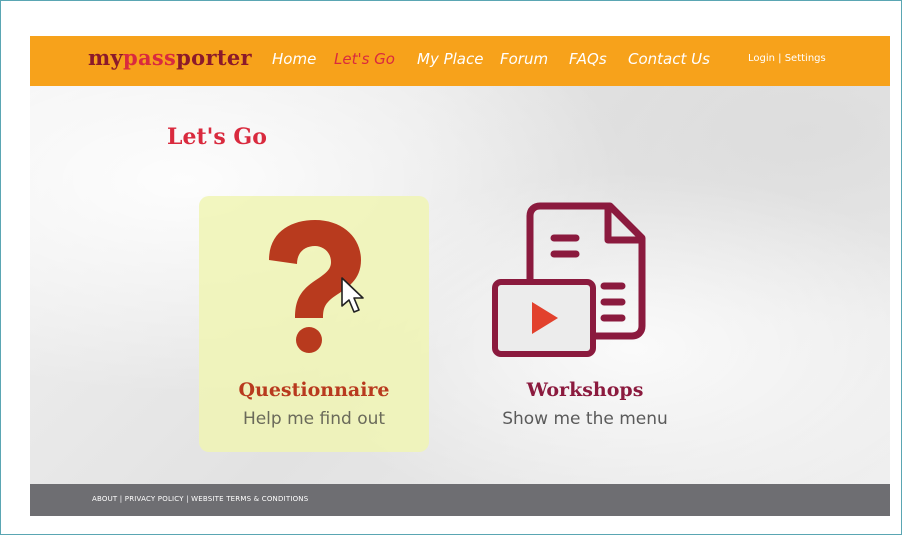 Image resolution: width=902 pixels, height=535 pixels. What do you see at coordinates (352, 295) in the screenshot?
I see `mouse-cursor-icon` at bounding box center [352, 295].